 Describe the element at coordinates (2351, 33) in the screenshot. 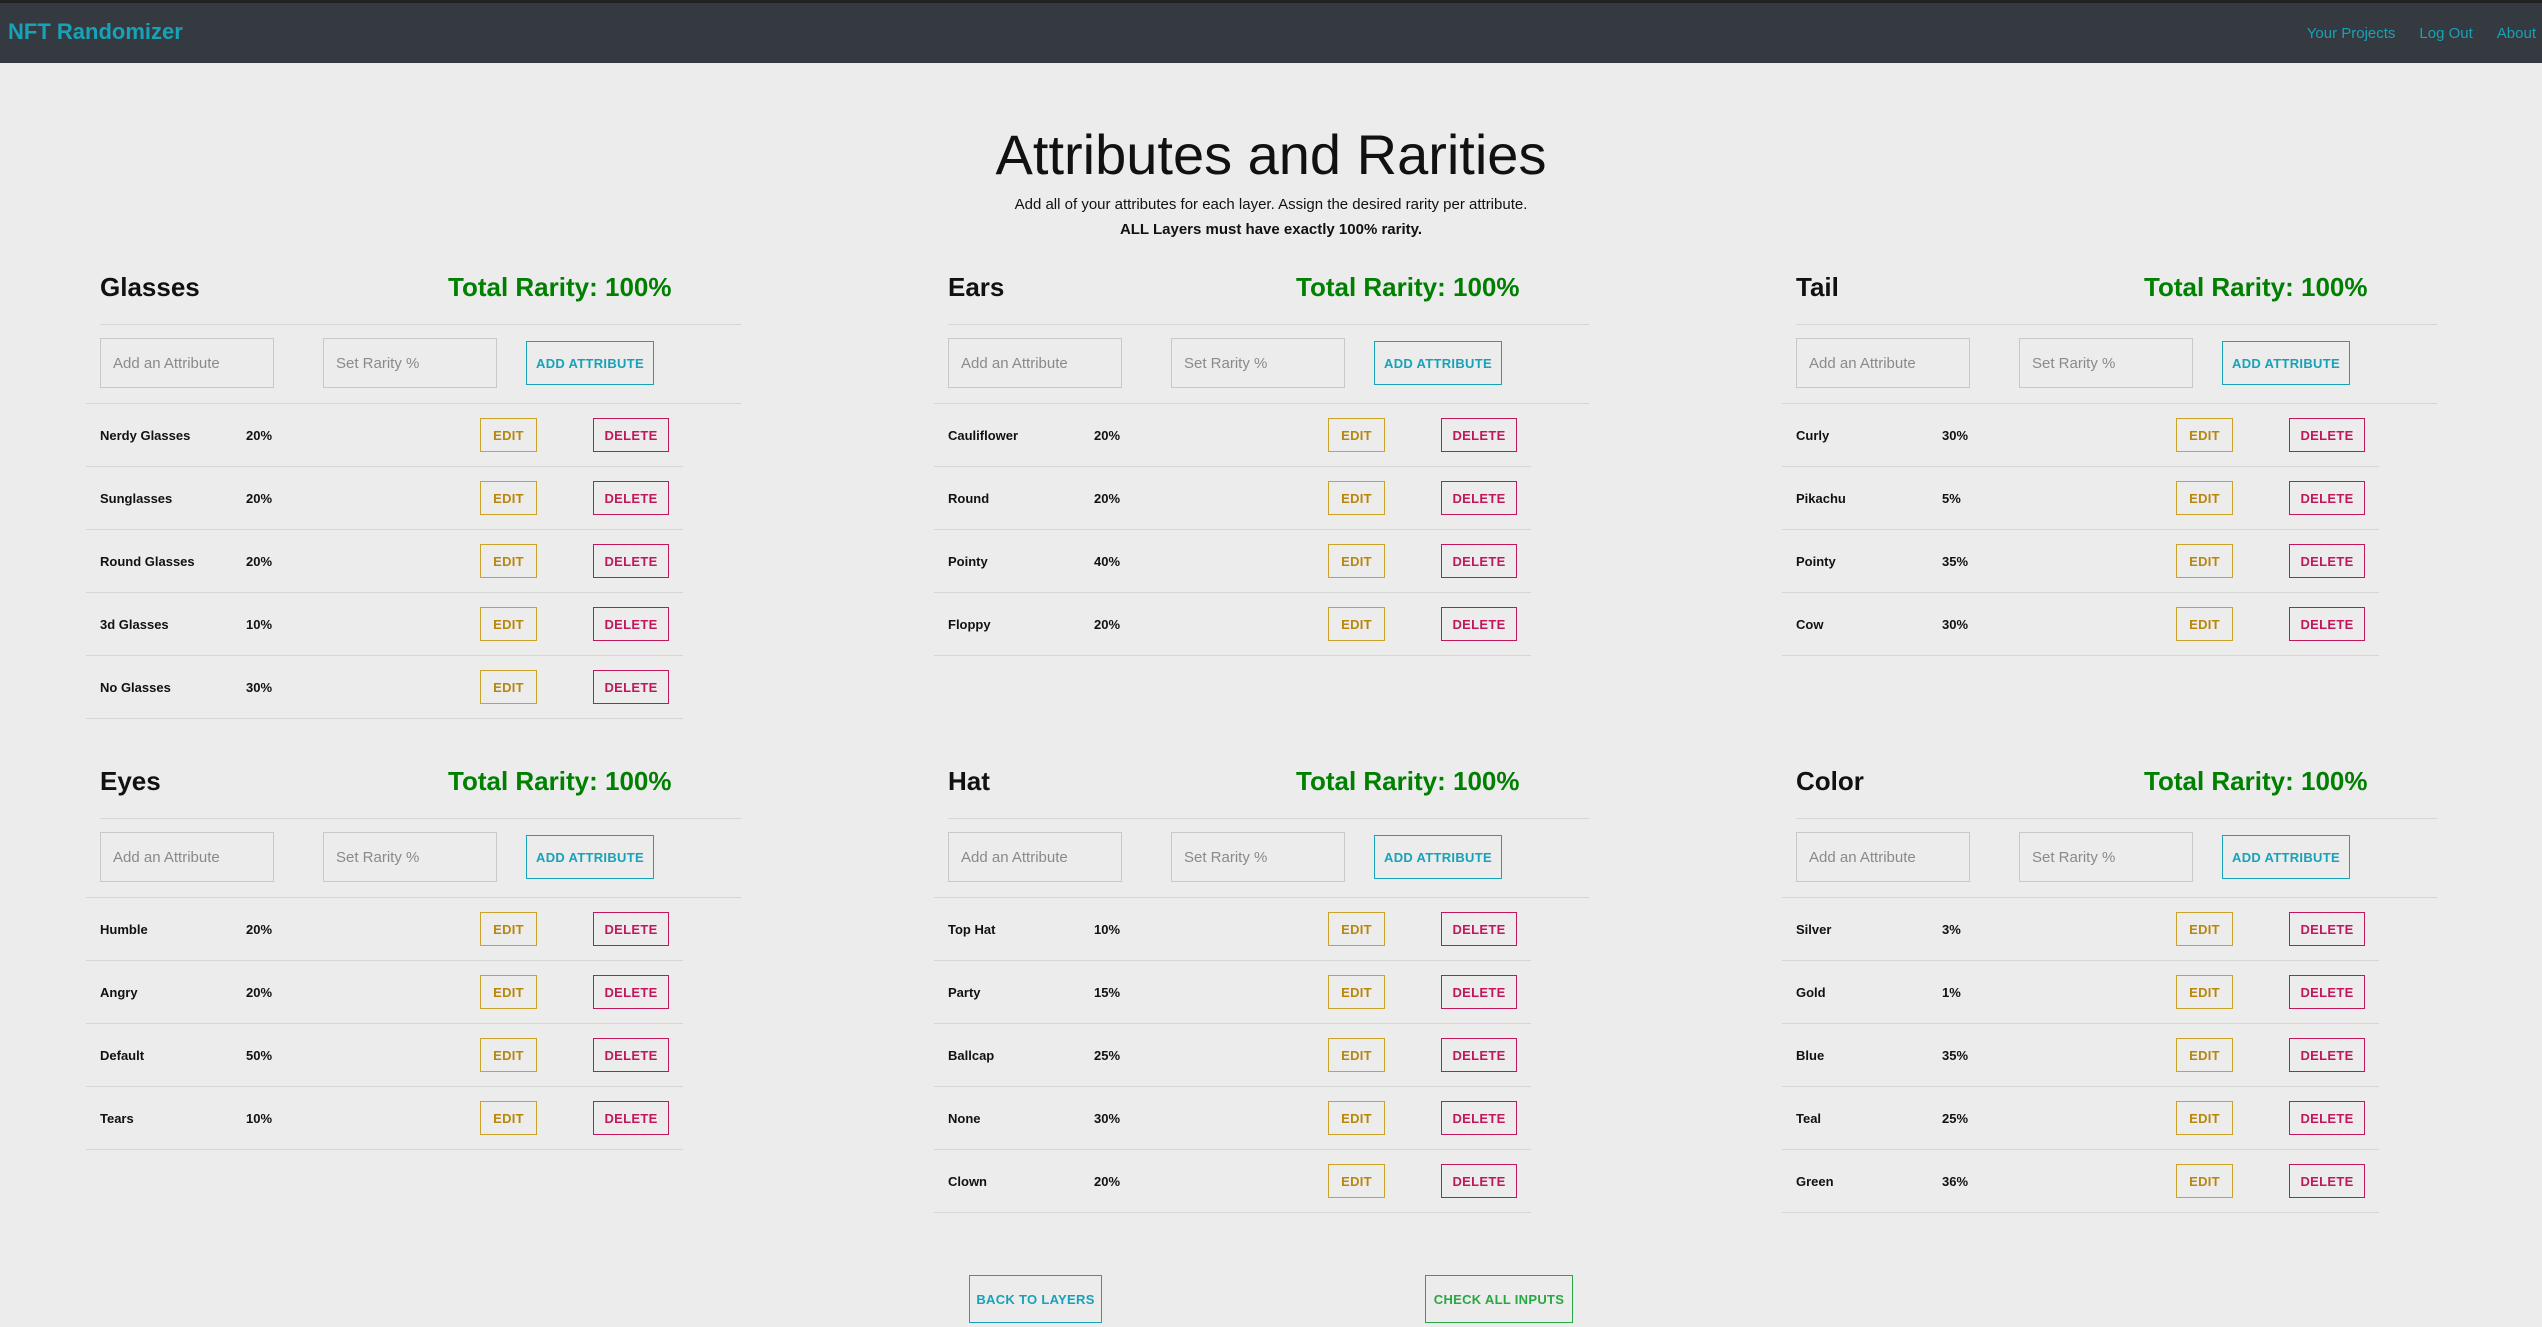

I see `nav-link-your-projects: Your Projects` at that location.